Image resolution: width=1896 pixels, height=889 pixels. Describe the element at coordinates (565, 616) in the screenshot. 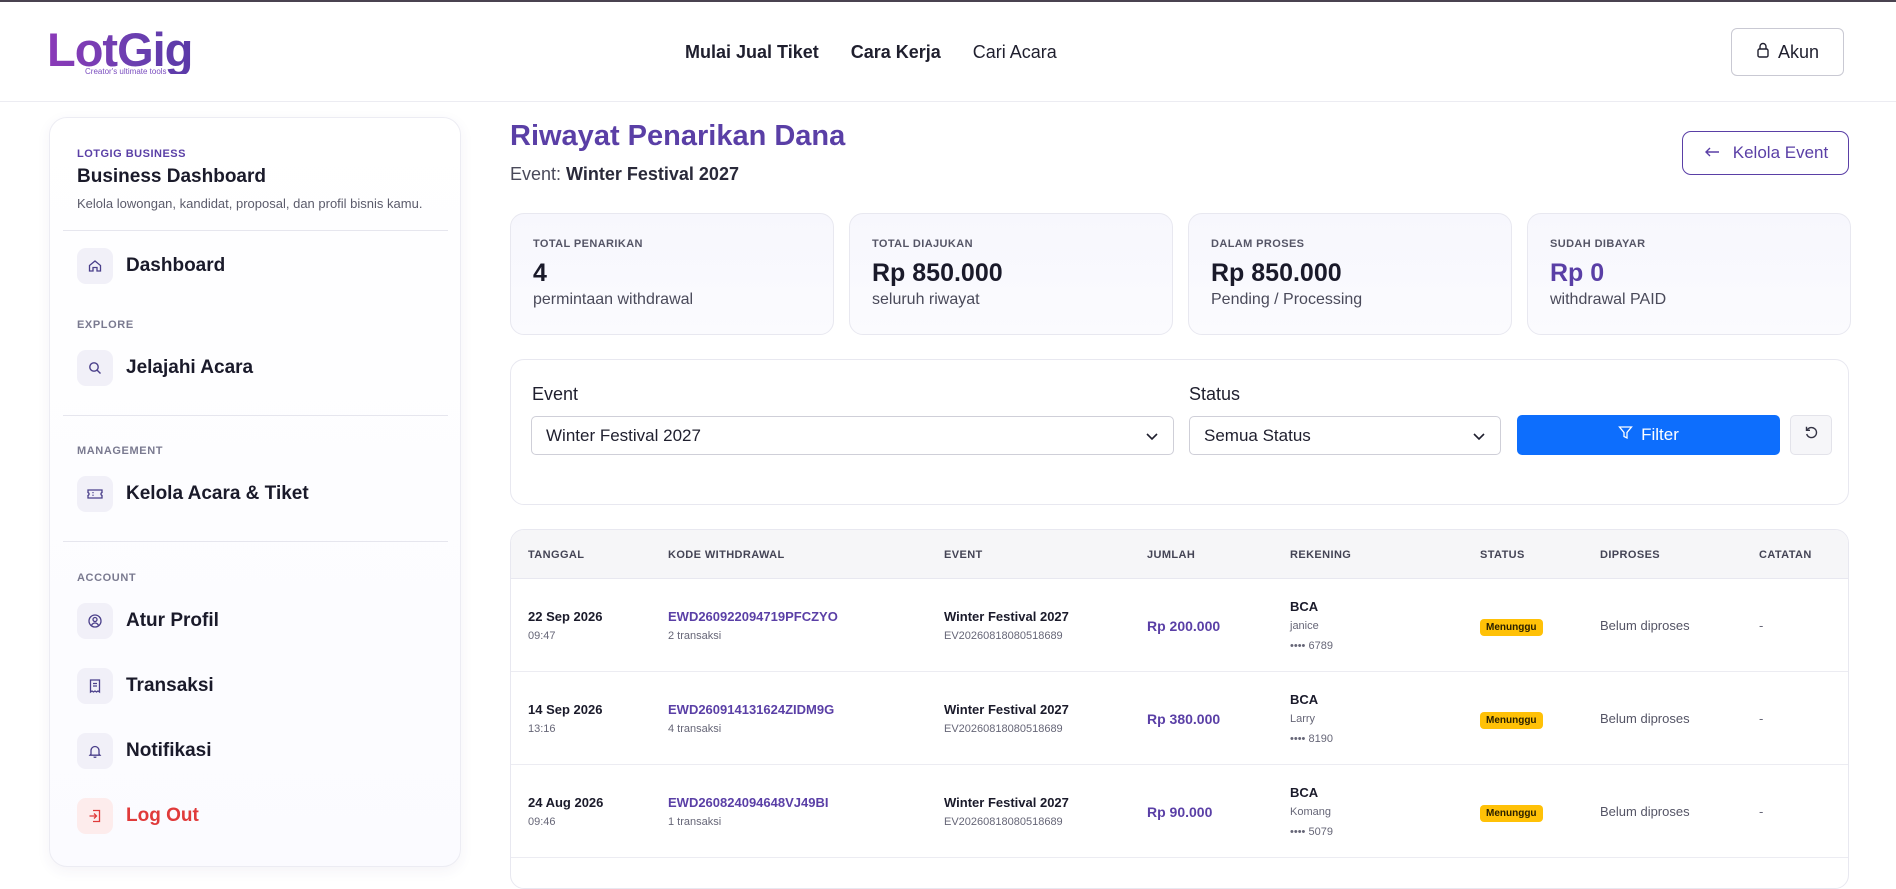

I see `row-date: 22 Sep 2026` at that location.